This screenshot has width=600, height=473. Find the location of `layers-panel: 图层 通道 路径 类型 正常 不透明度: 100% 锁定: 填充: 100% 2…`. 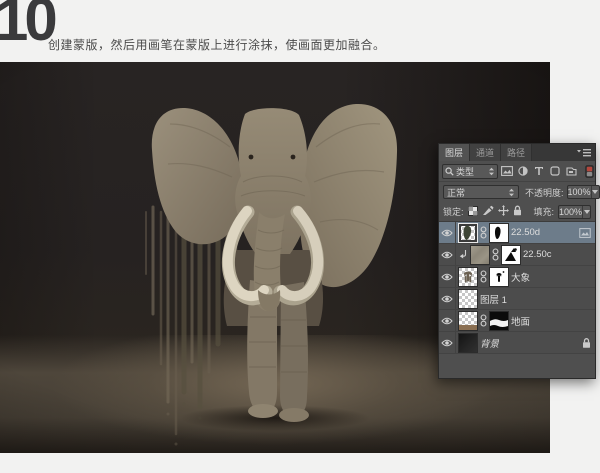

layers-panel: 图层 通道 路径 类型 正常 不透明度: 100% 锁定: 填充: 100% 2… is located at coordinates (519, 261).